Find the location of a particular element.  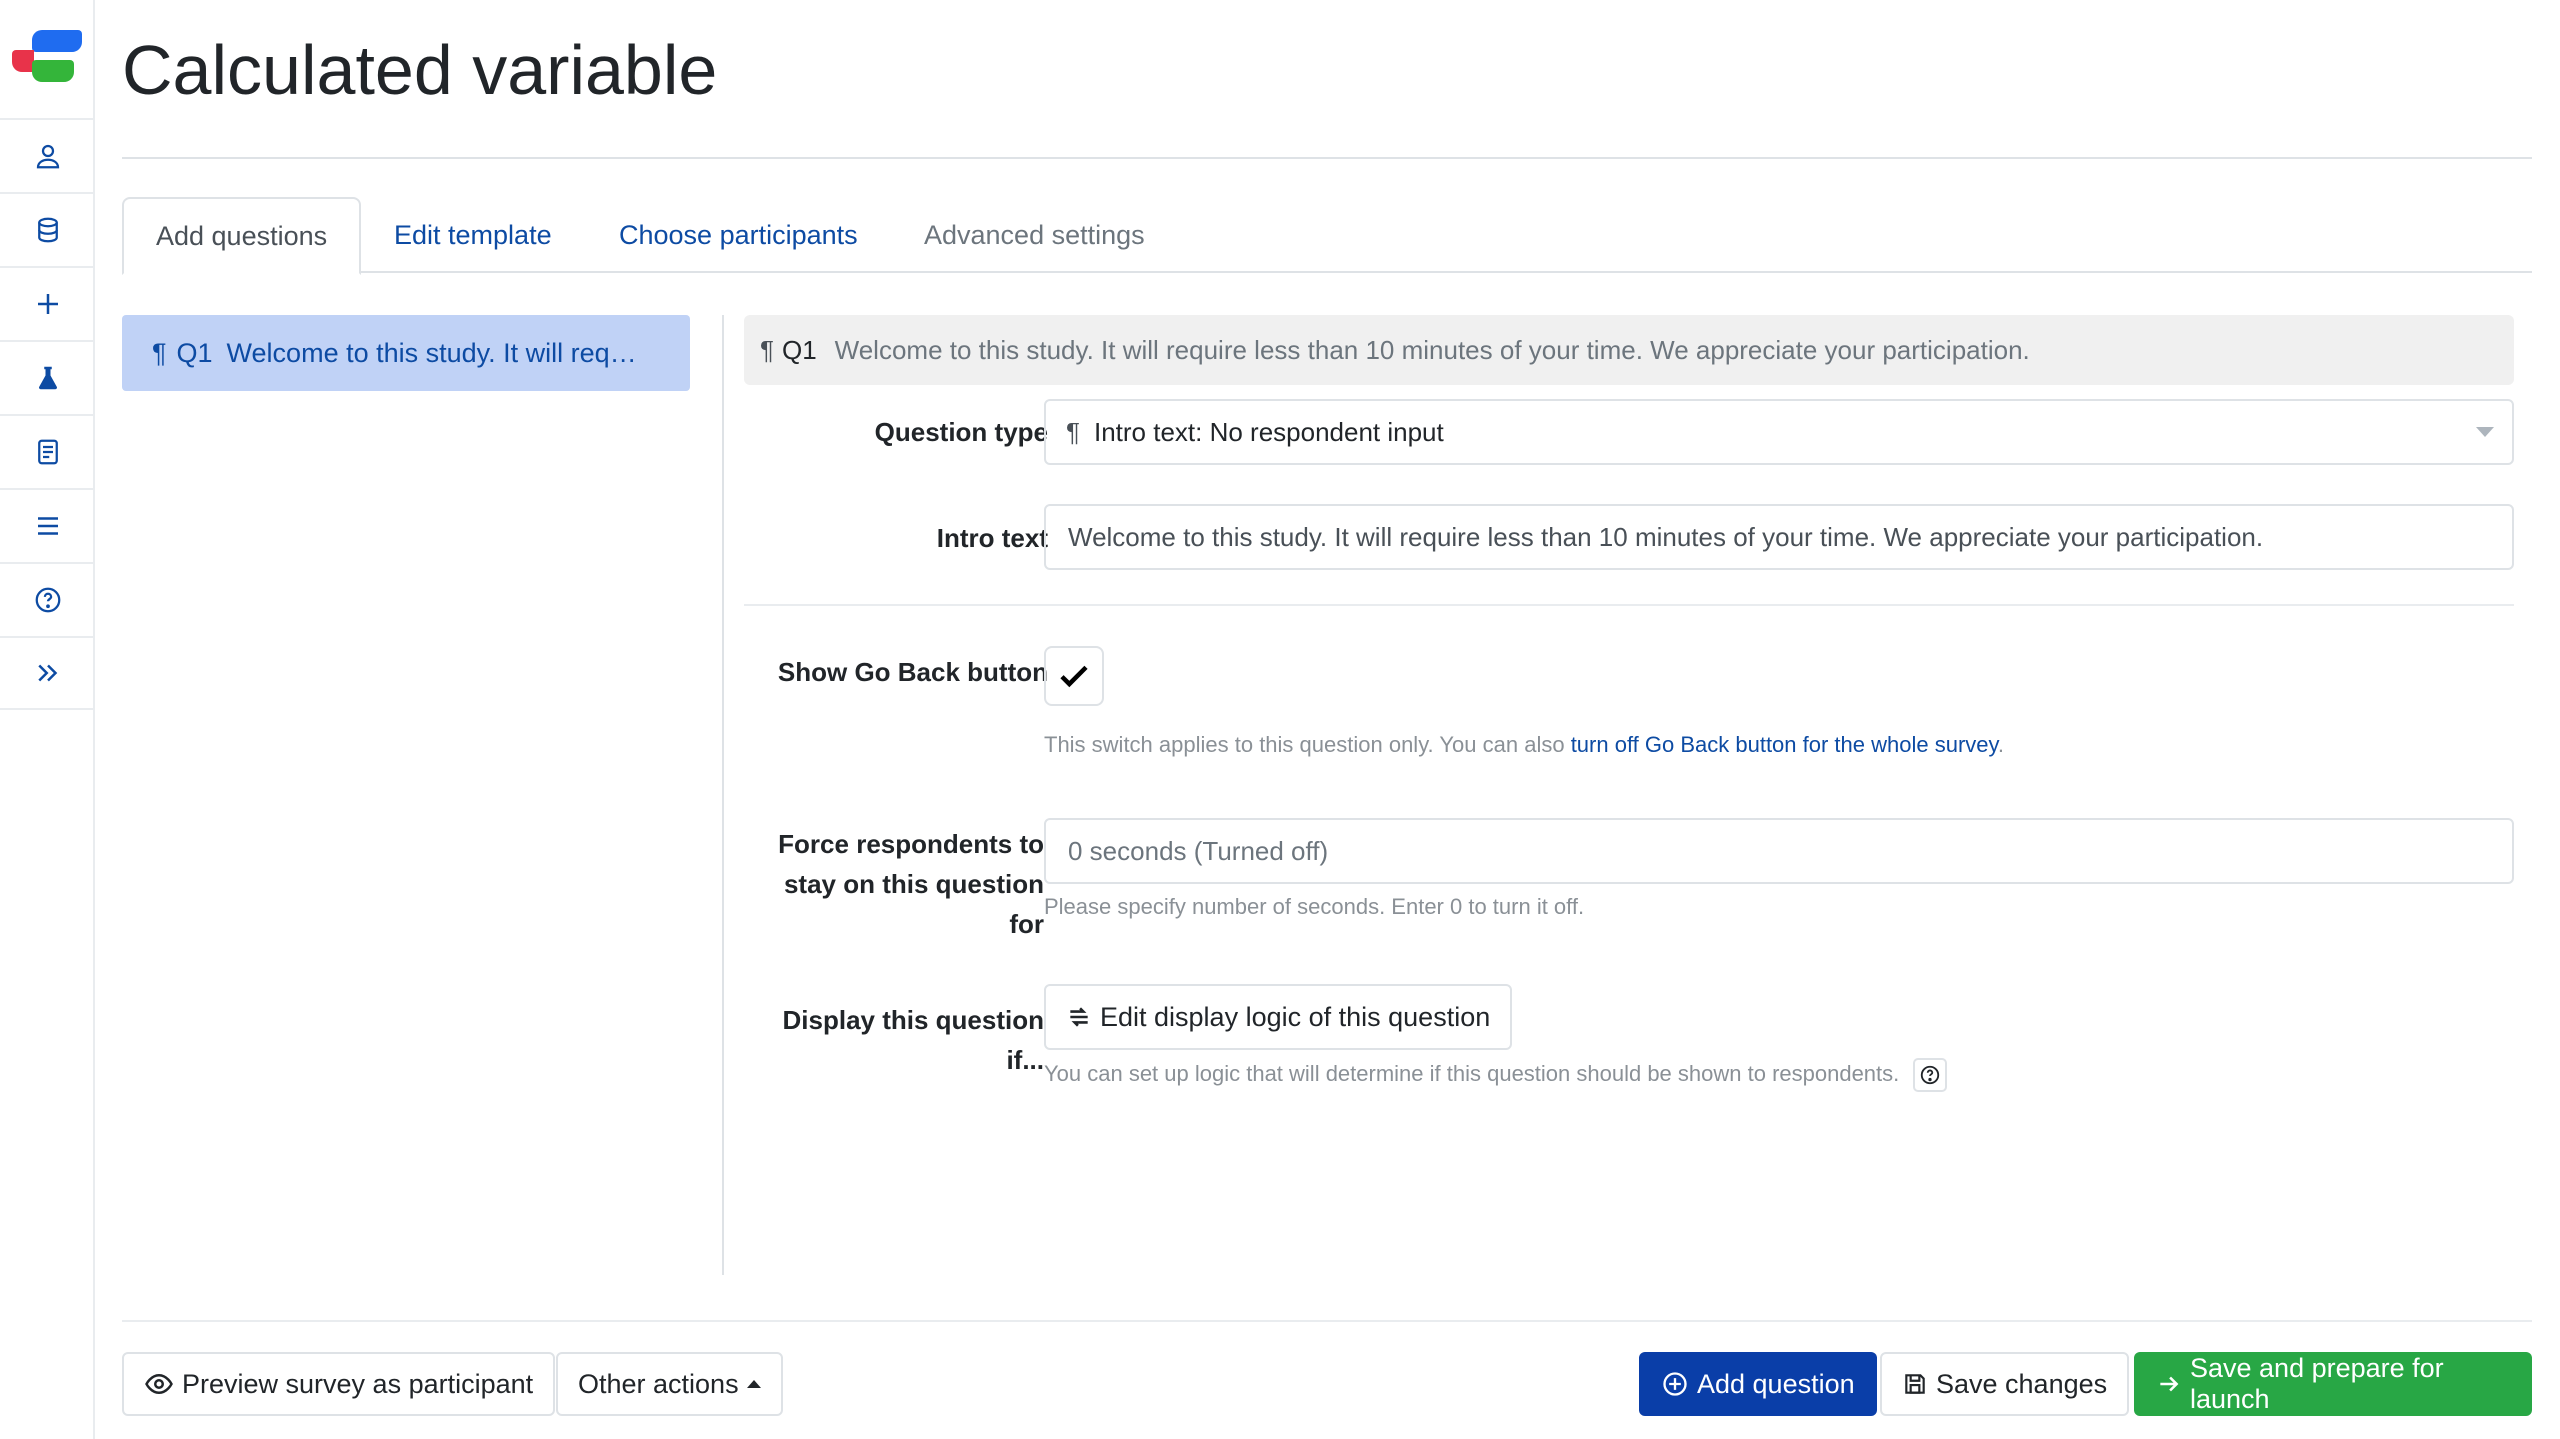

go-back-checkbox is located at coordinates (1074, 676).